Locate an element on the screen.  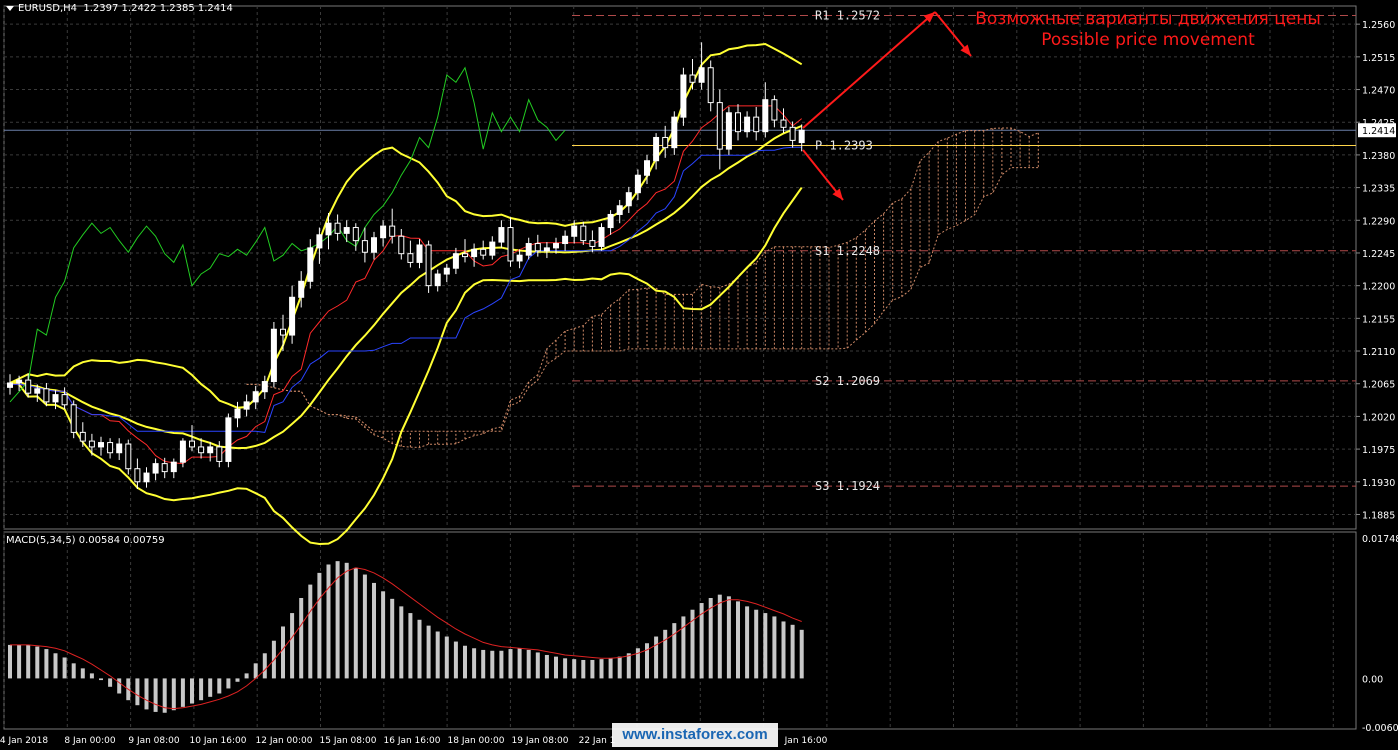
price-tick-label: 1.2290 is located at coordinates (1378, 221).